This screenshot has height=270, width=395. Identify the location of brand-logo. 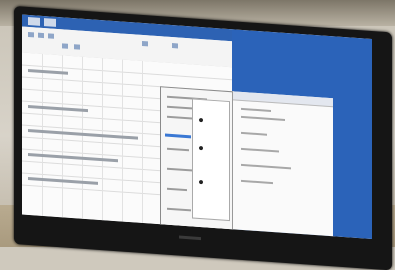
(190, 238).